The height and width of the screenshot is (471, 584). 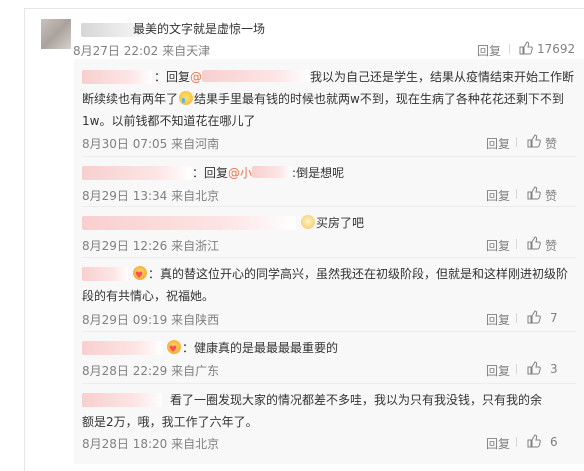 What do you see at coordinates (130, 99) in the screenshot?
I see `reply-text: 断续续也有两年了` at bounding box center [130, 99].